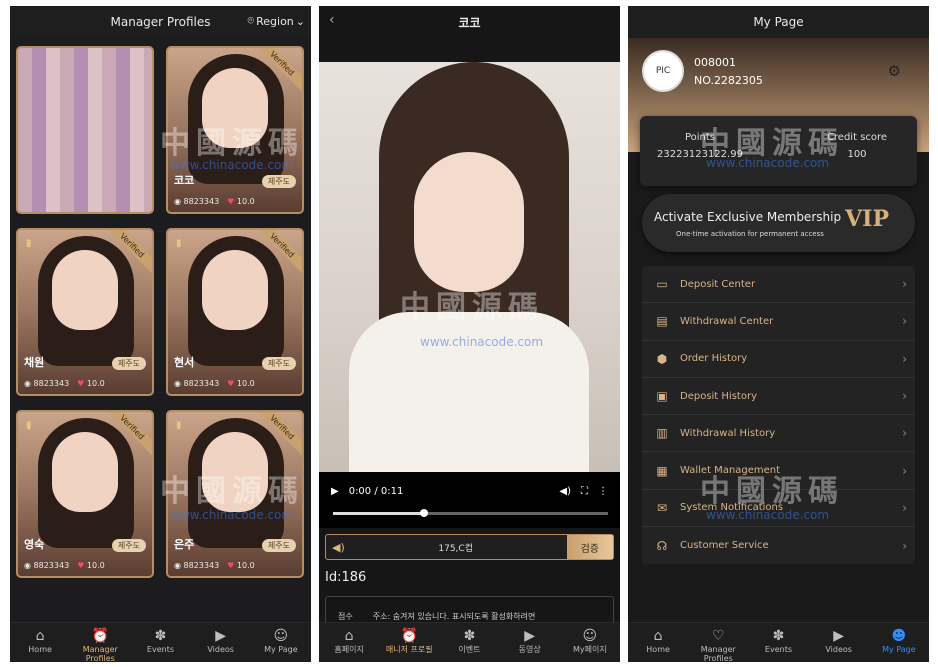 This screenshot has height=667, width=938. What do you see at coordinates (778, 509) in the screenshot?
I see `menu-system-notifications: ✉ System Notifications ›` at bounding box center [778, 509].